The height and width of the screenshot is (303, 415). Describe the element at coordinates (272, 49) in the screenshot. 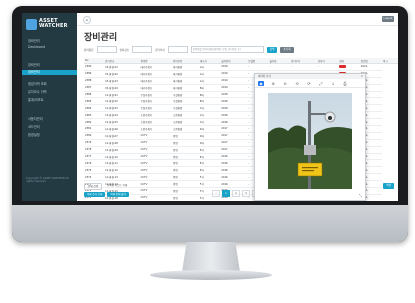

I see `search-button: 검색` at that location.